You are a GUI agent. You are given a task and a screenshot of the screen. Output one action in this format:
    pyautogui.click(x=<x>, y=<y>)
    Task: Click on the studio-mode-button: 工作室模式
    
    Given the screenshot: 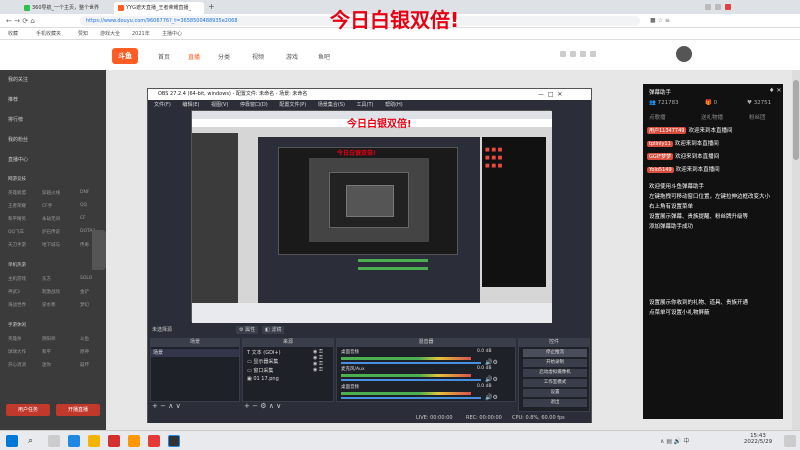 What is the action you would take?
    pyautogui.click(x=555, y=383)
    